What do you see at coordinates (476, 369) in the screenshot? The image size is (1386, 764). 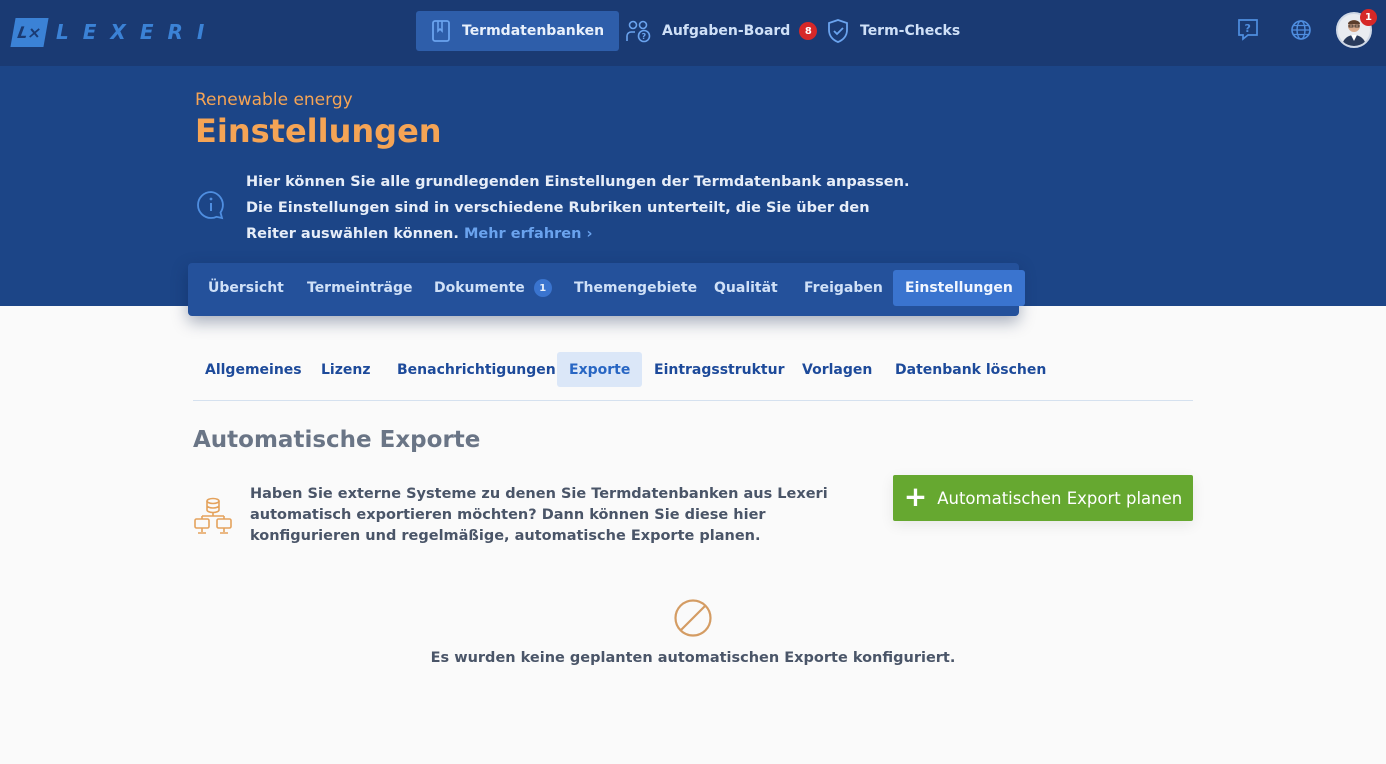 I see `subtab-benachrichtigungen: Benachrichtigungen` at bounding box center [476, 369].